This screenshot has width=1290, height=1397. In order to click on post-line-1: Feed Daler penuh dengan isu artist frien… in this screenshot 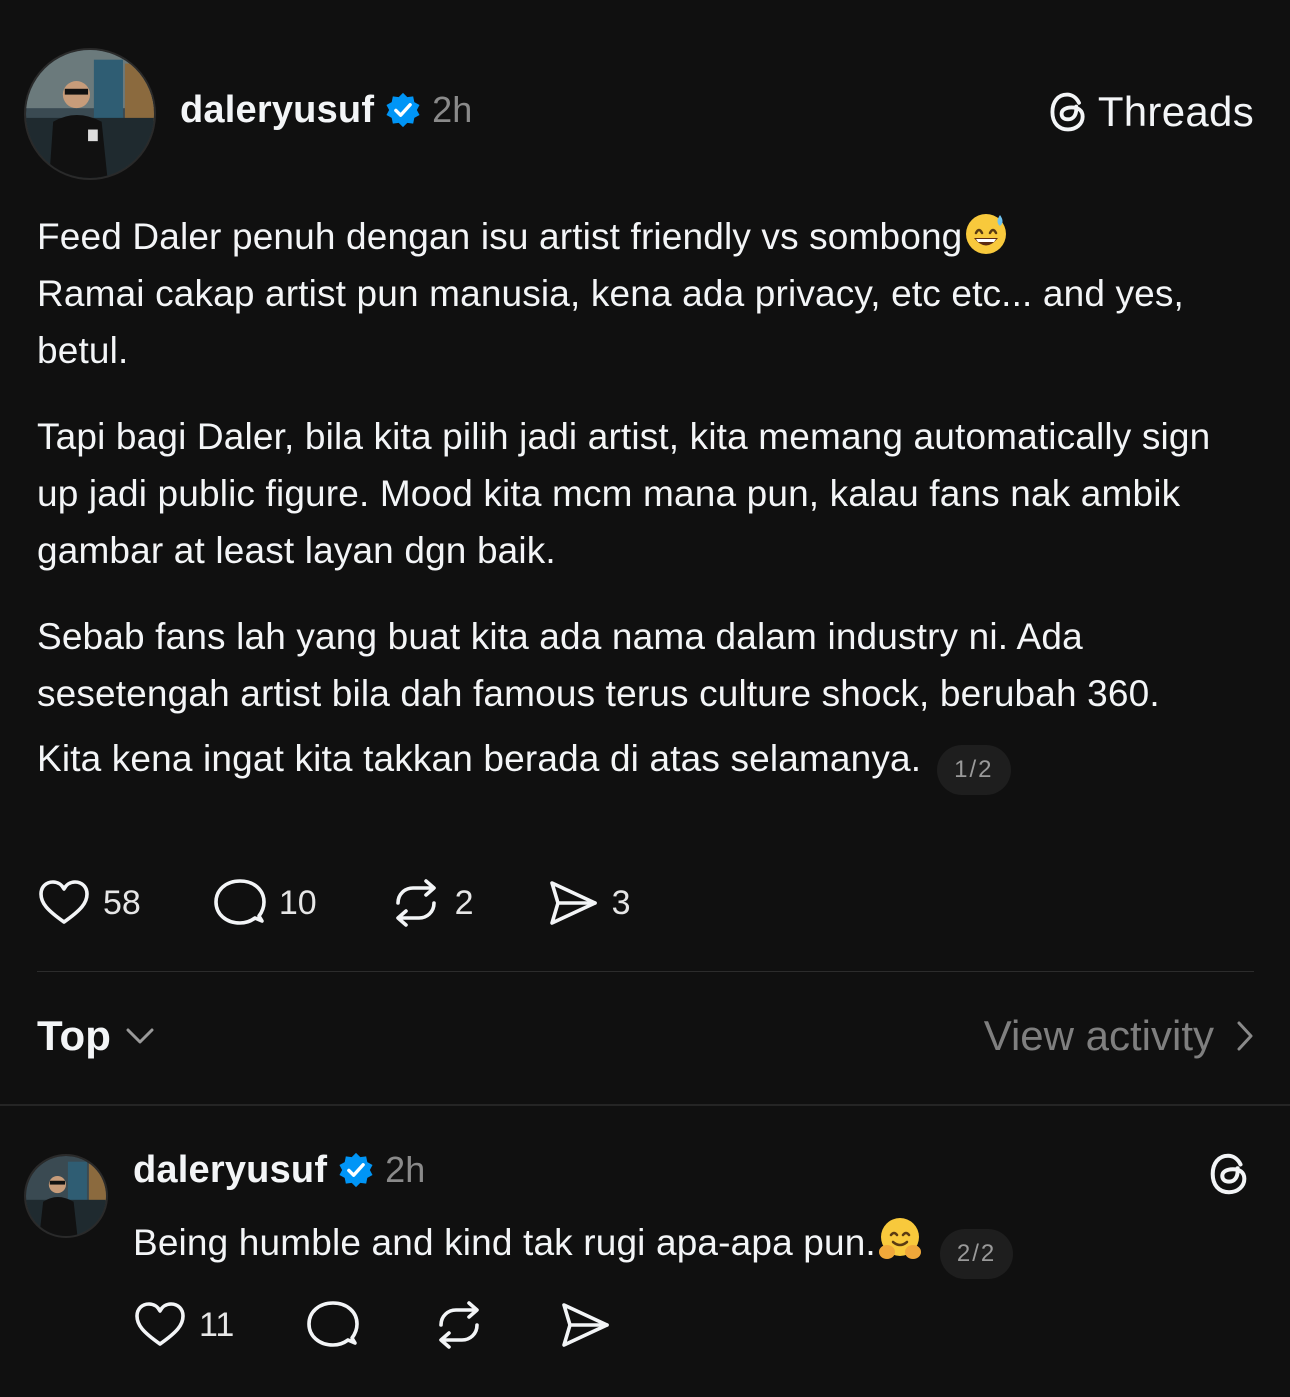, I will do `click(649, 236)`.